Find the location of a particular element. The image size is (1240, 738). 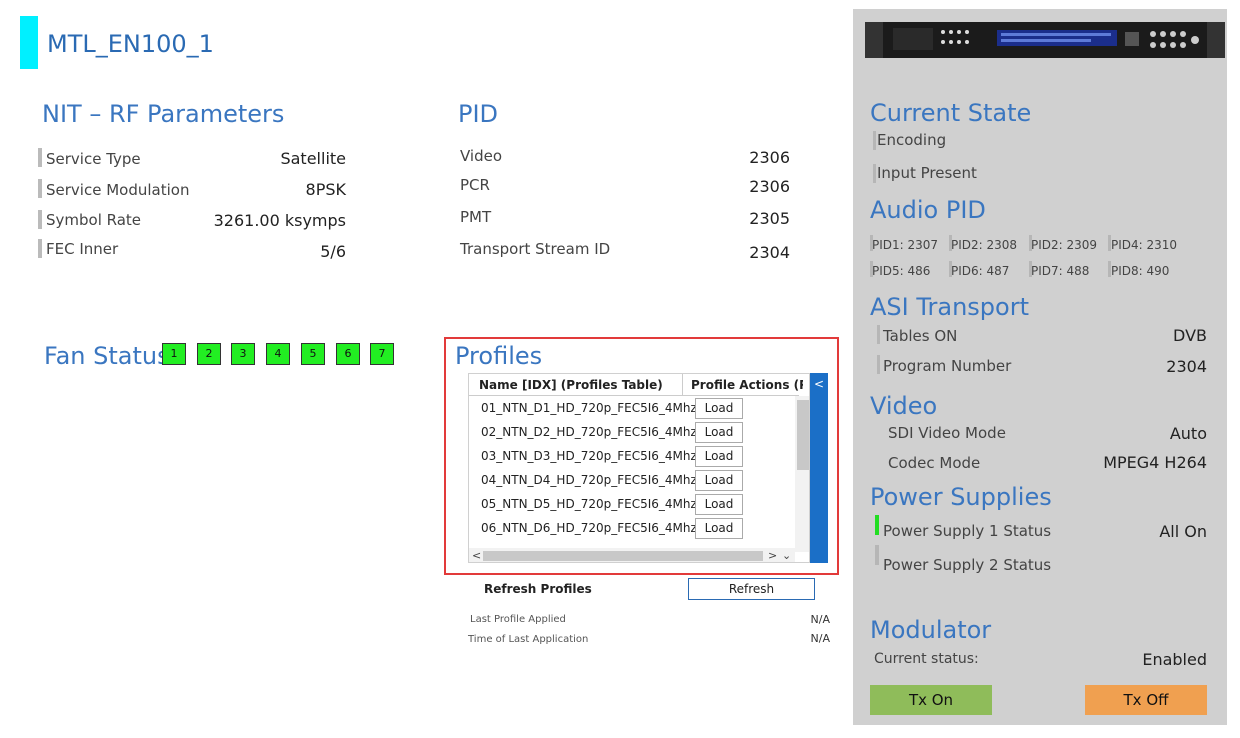

modulator-heading: Modulator is located at coordinates (931, 630).